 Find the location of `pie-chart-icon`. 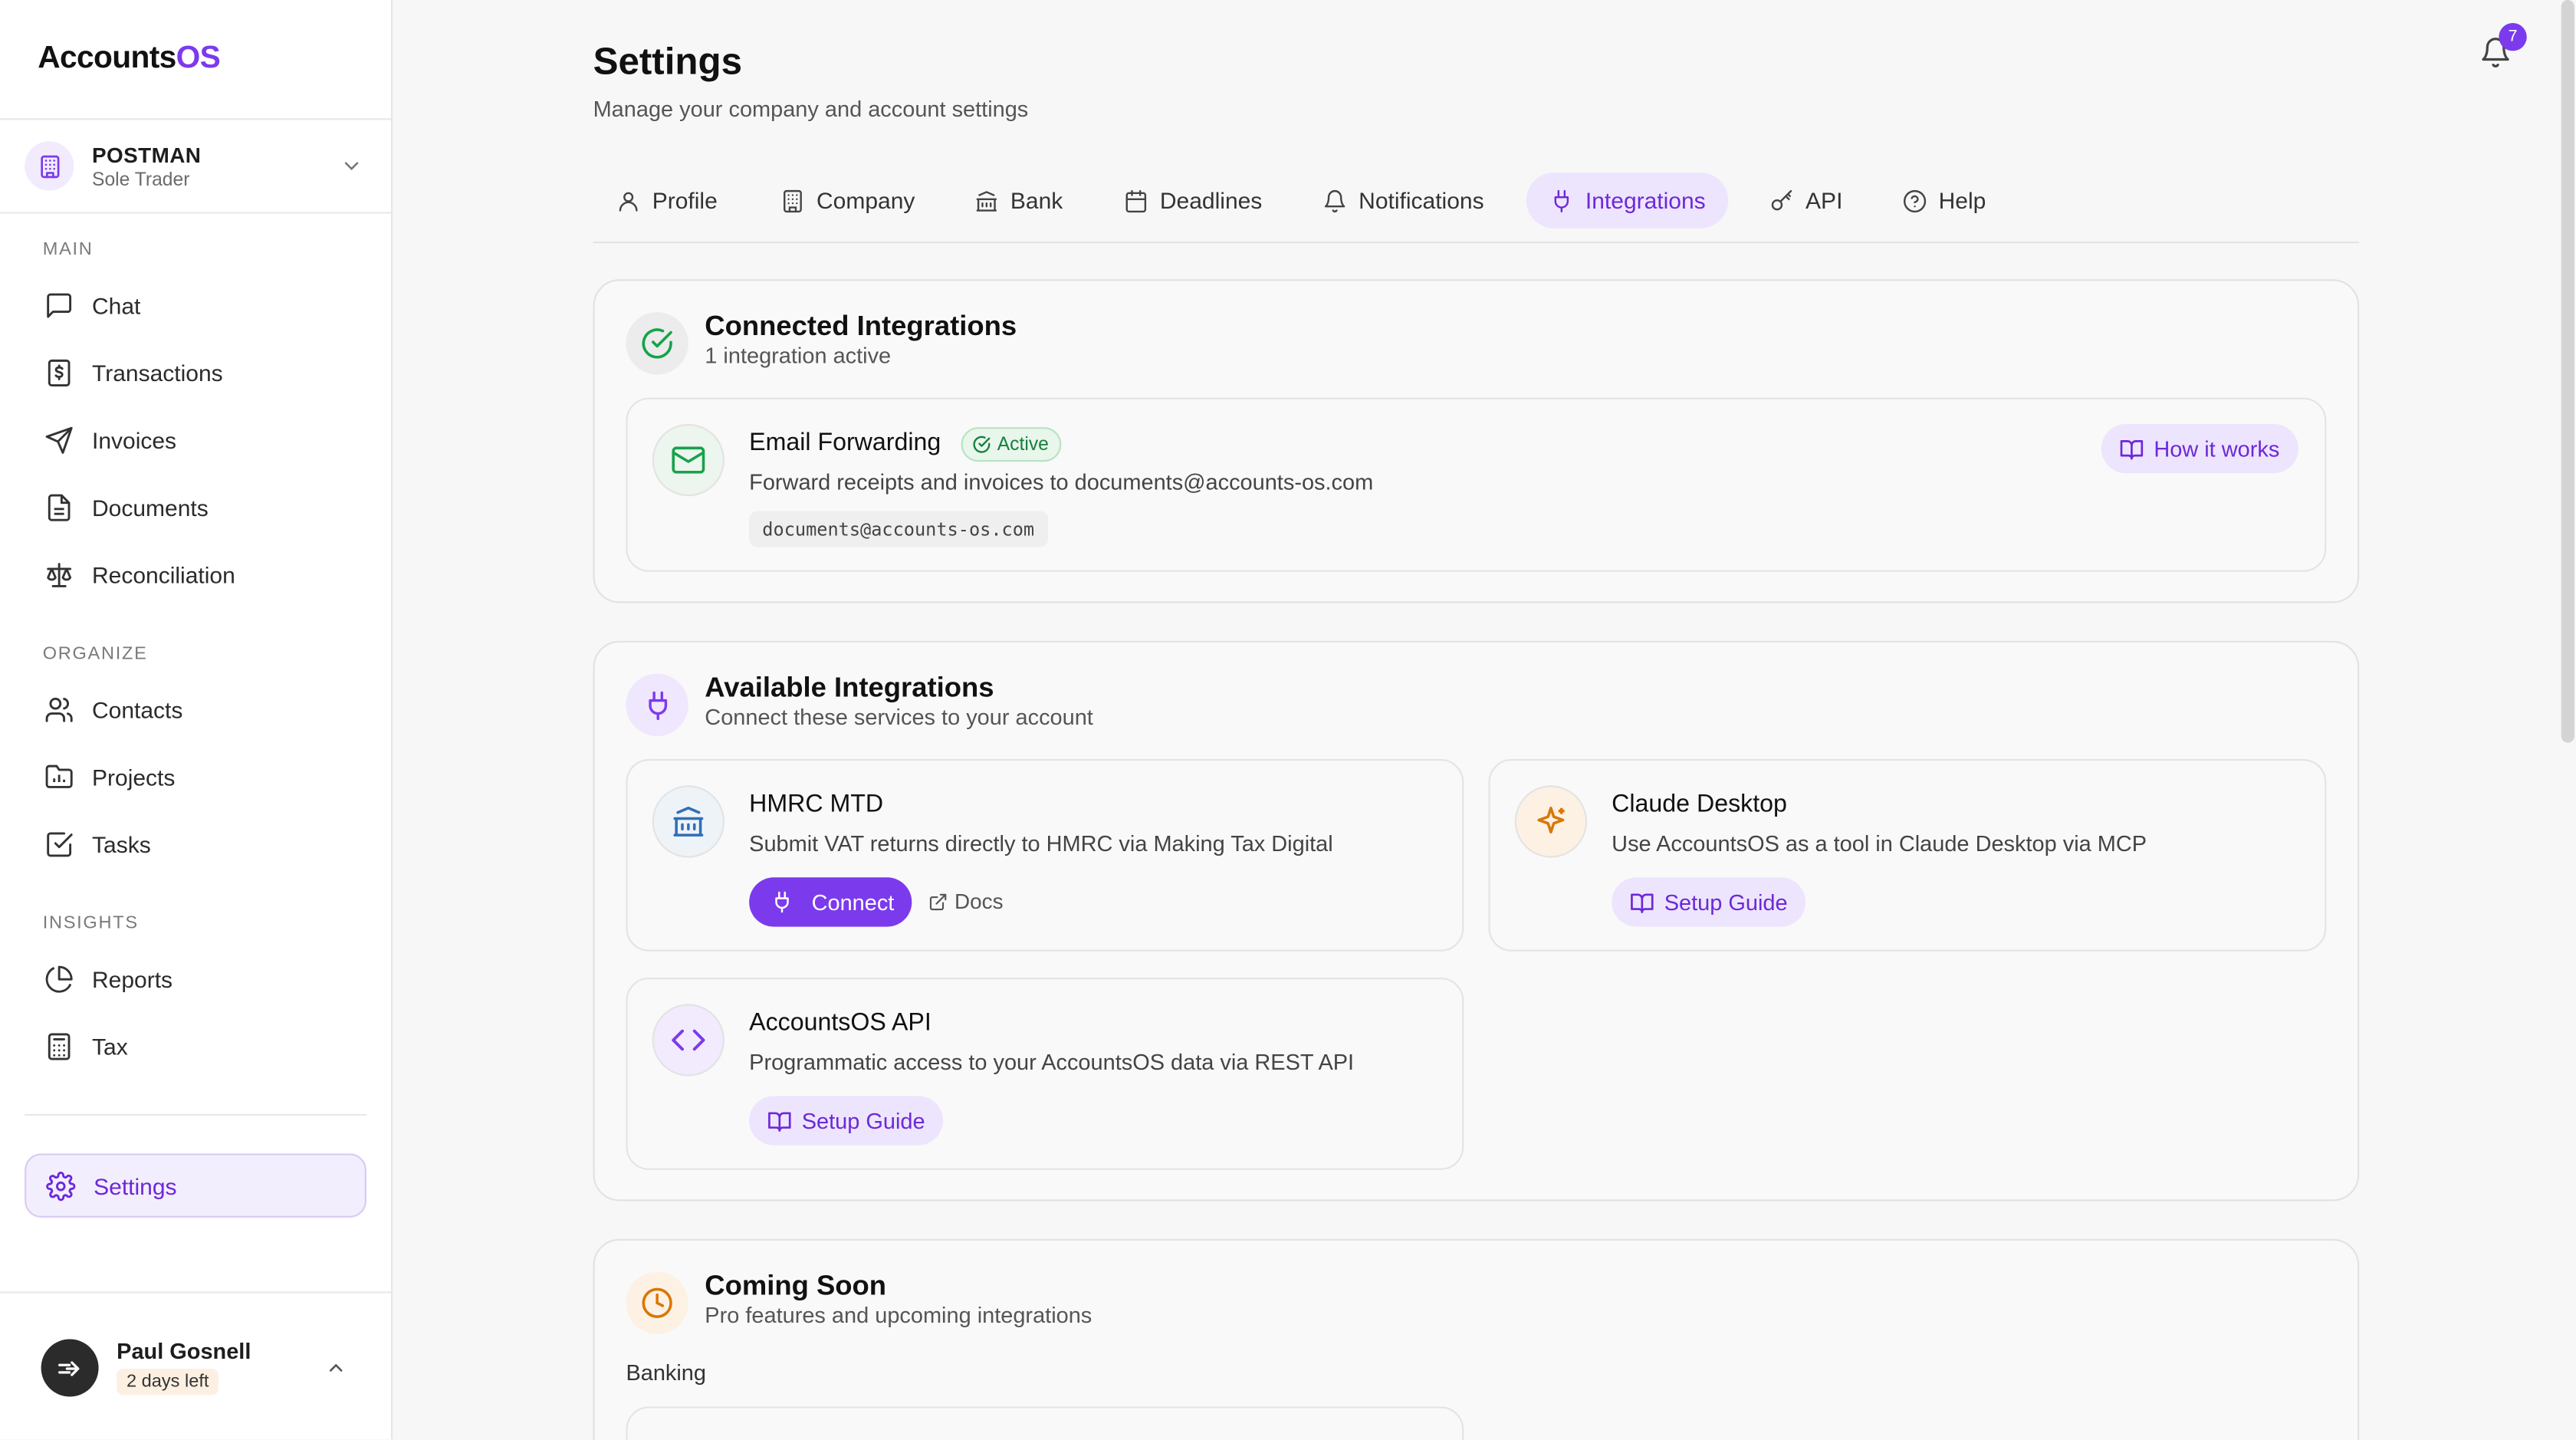

pie-chart-icon is located at coordinates (58, 979).